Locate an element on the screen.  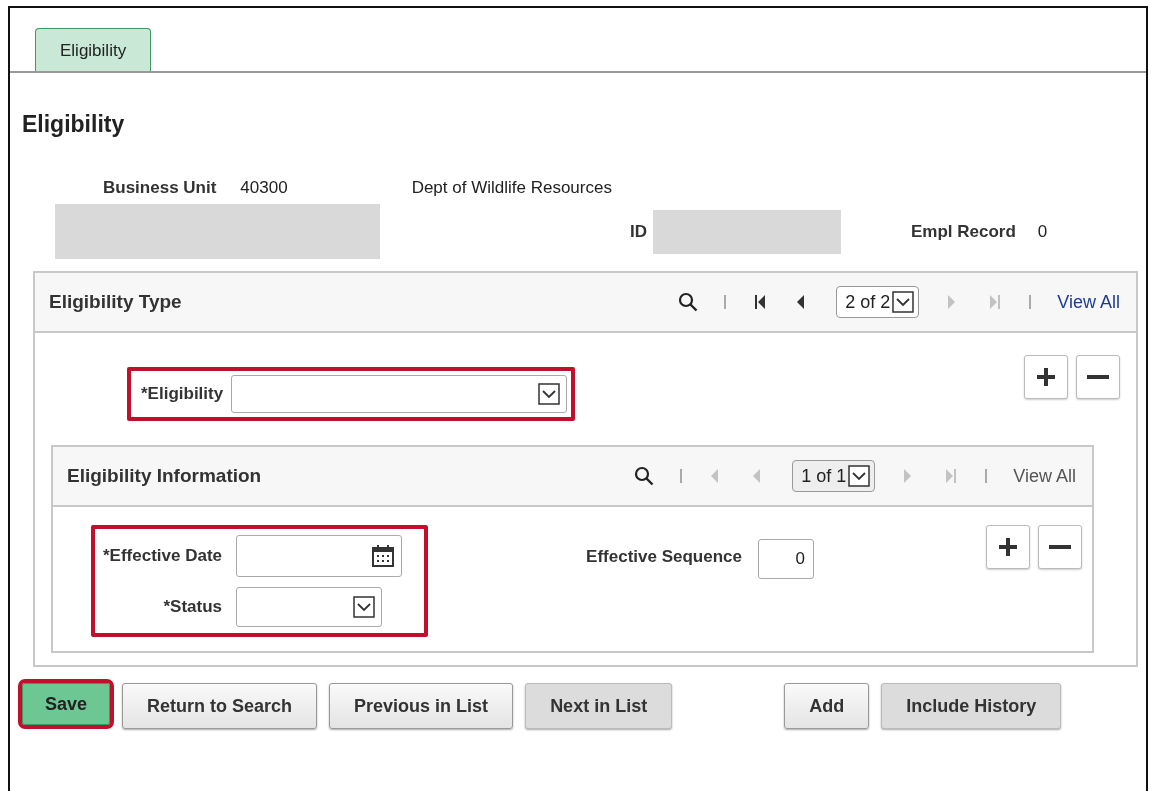
department-name: Dept of Wildlife Resources is located at coordinates (511, 188).